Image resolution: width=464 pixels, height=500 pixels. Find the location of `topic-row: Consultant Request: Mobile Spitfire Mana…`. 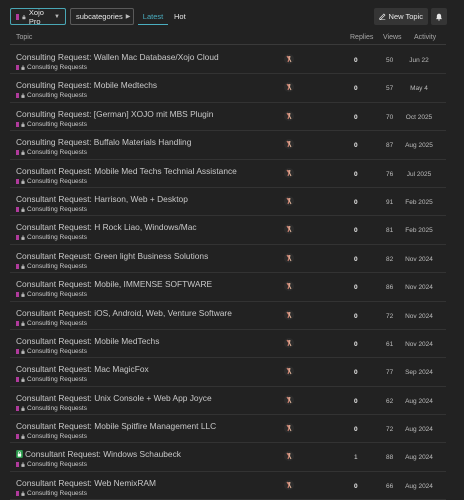

topic-row: Consultant Request: Mobile Spitfire Mana… is located at coordinates (228, 429).